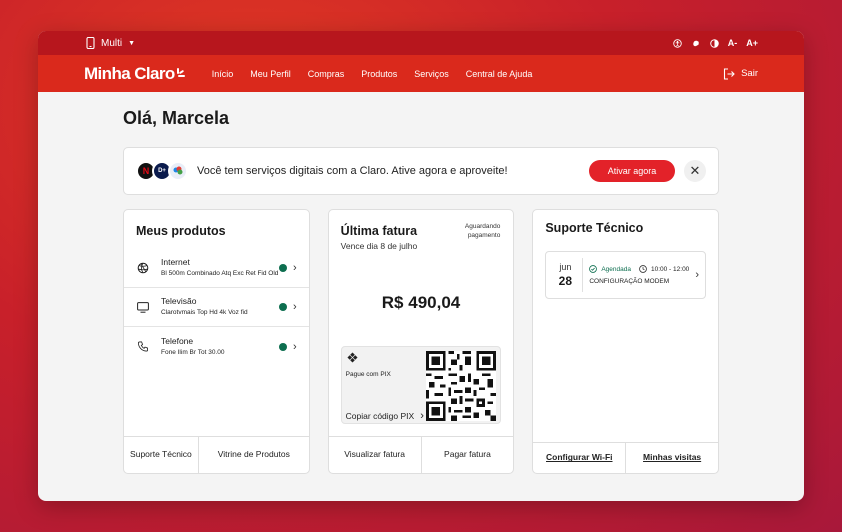 The width and height of the screenshot is (842, 532). I want to click on copy-pix-code-button: Copiar código PIX ›, so click(385, 416).